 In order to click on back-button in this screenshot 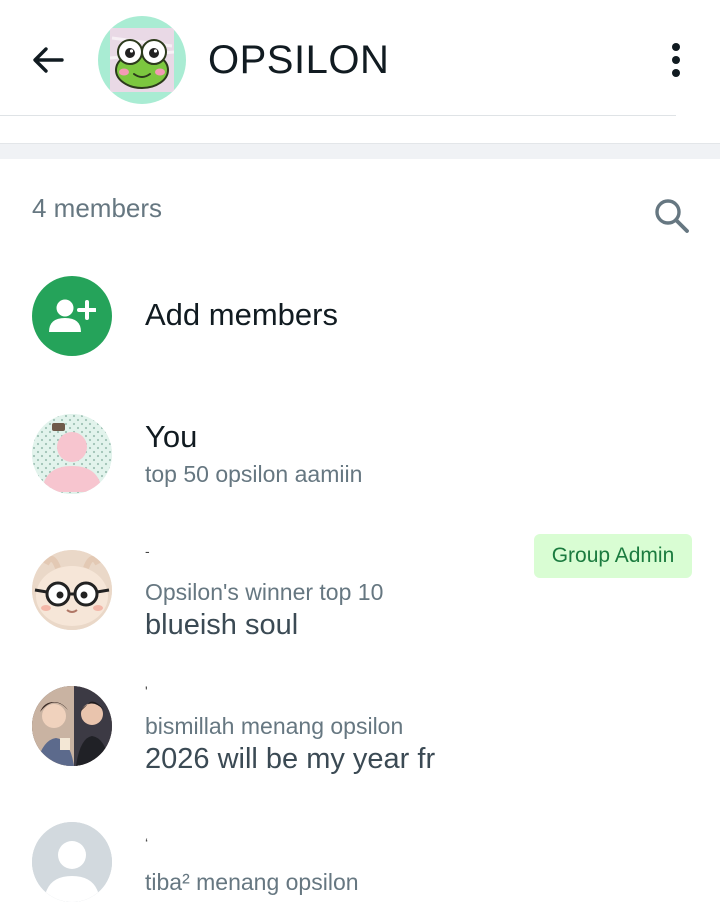, I will do `click(48, 60)`.